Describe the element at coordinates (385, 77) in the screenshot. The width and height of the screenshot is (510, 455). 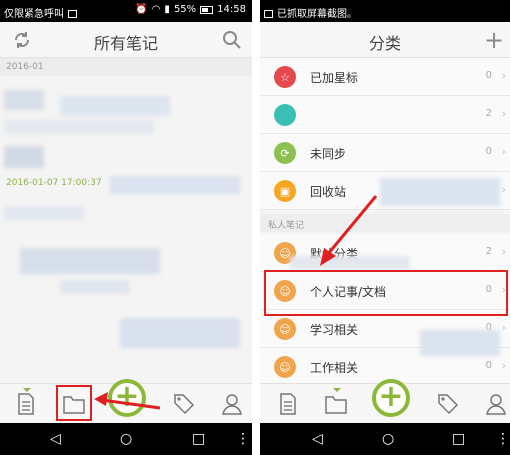
I see `category-row: ☆ 已加星标 0 ›` at that location.